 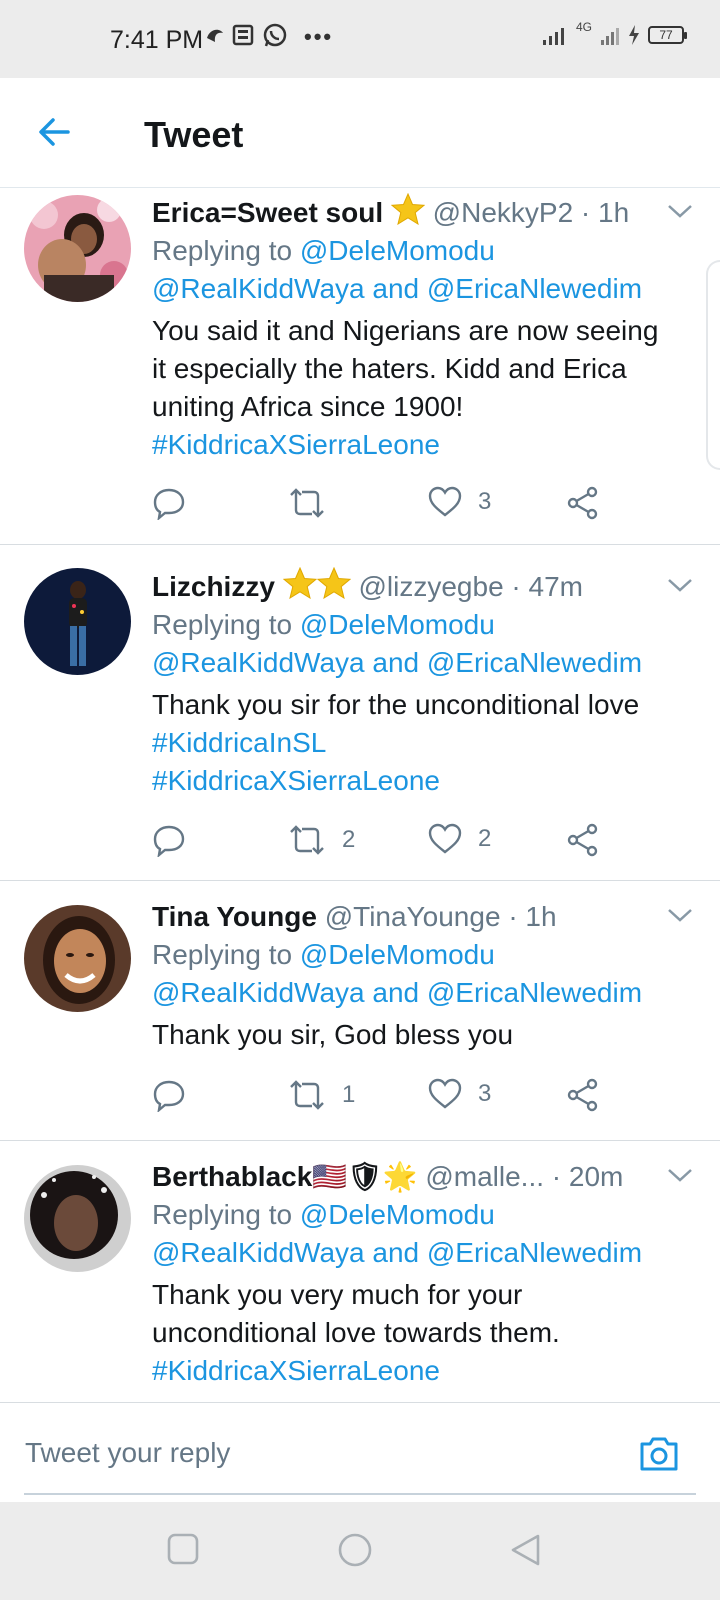 What do you see at coordinates (321, 840) in the screenshot?
I see `retweet-button: 2` at bounding box center [321, 840].